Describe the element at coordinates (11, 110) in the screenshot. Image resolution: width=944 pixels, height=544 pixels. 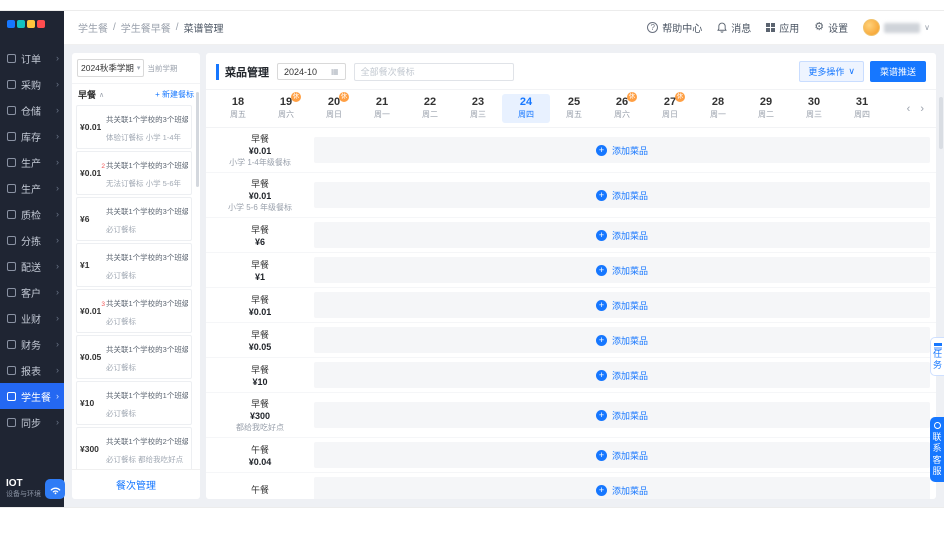
I see `warehouse-icon` at that location.